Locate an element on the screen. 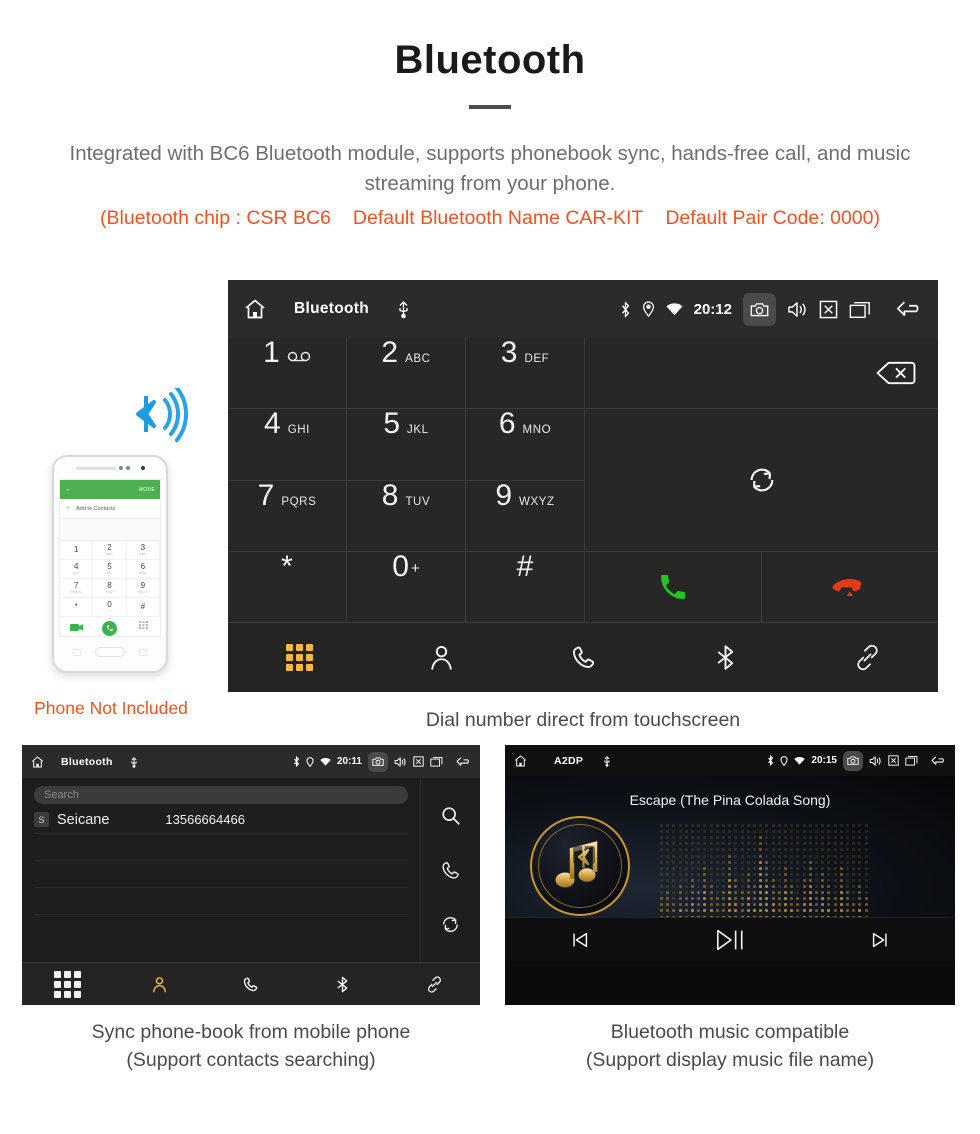  call-end-icon is located at coordinates (850, 587).